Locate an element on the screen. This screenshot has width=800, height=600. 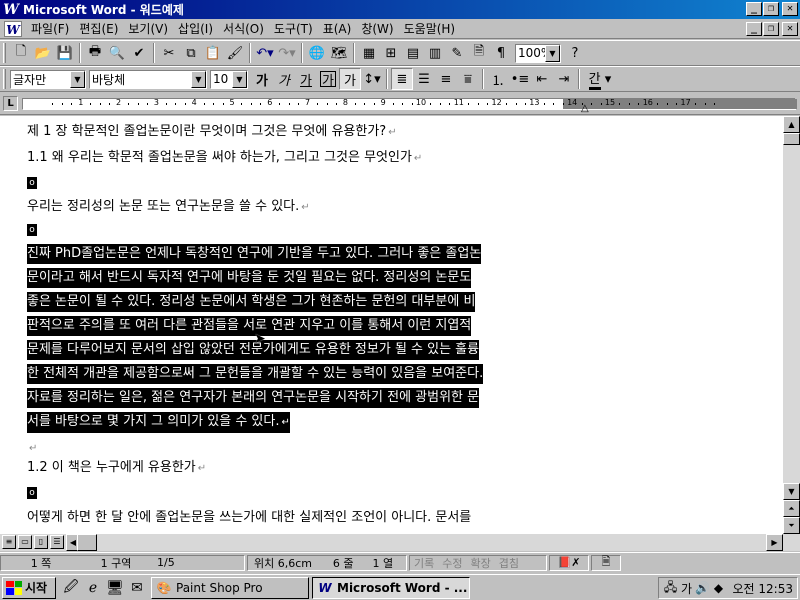
quick-launch-icon: 🖉 is located at coordinates (71, 588).